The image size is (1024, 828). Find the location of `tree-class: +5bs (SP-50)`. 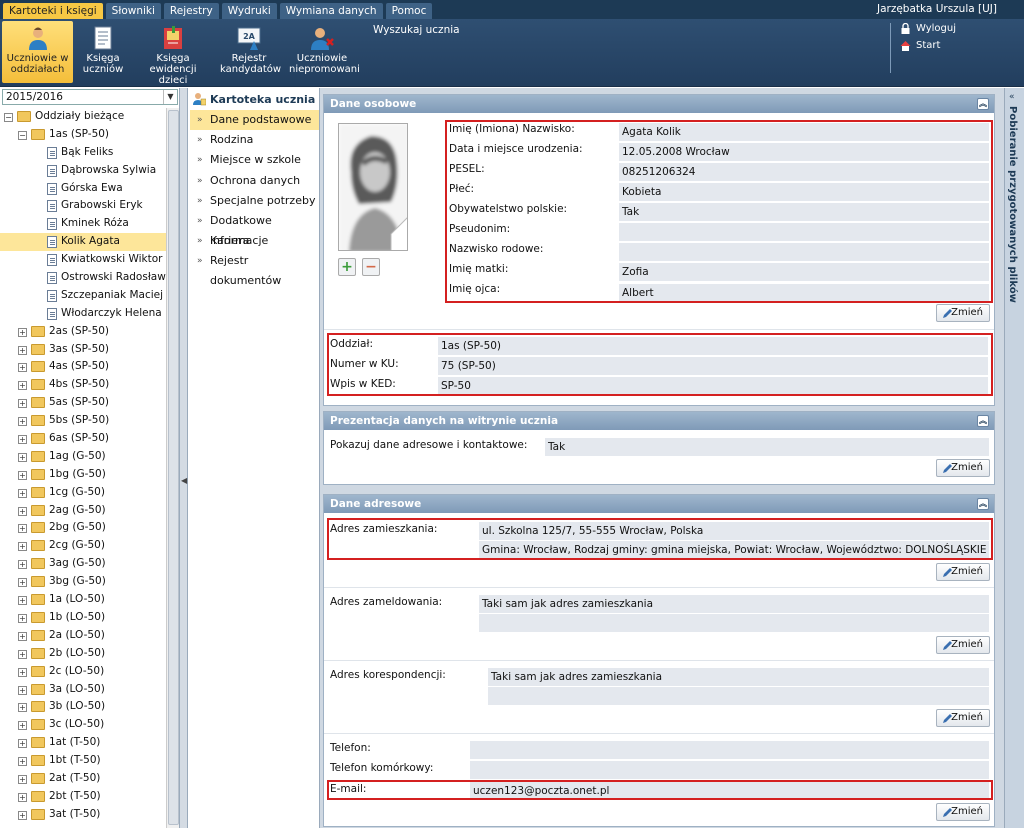

tree-class: +5bs (SP-50) is located at coordinates (83, 421).